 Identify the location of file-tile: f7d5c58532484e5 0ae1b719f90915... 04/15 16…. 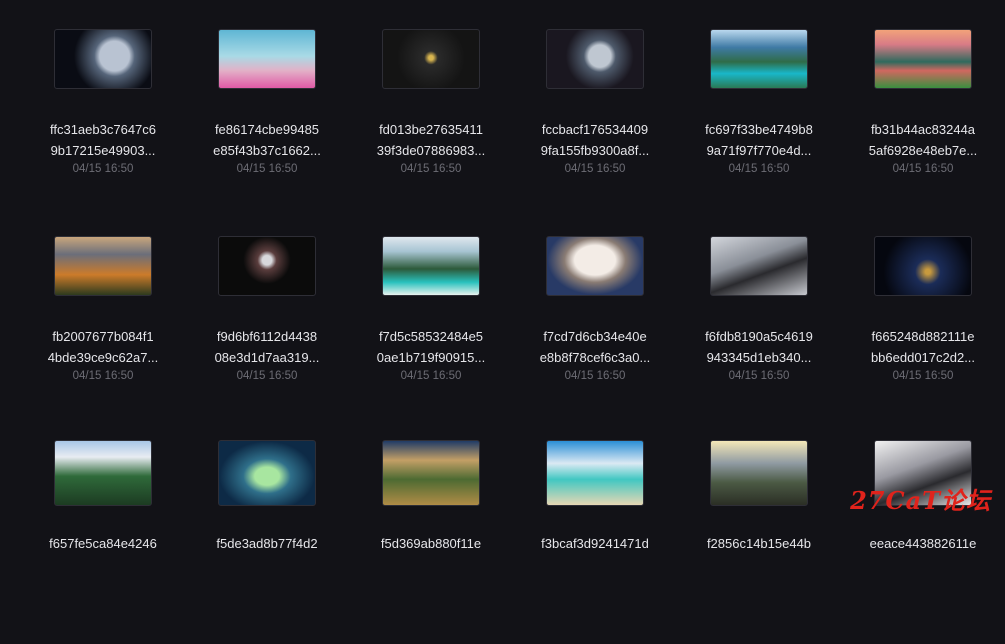
(431, 333).